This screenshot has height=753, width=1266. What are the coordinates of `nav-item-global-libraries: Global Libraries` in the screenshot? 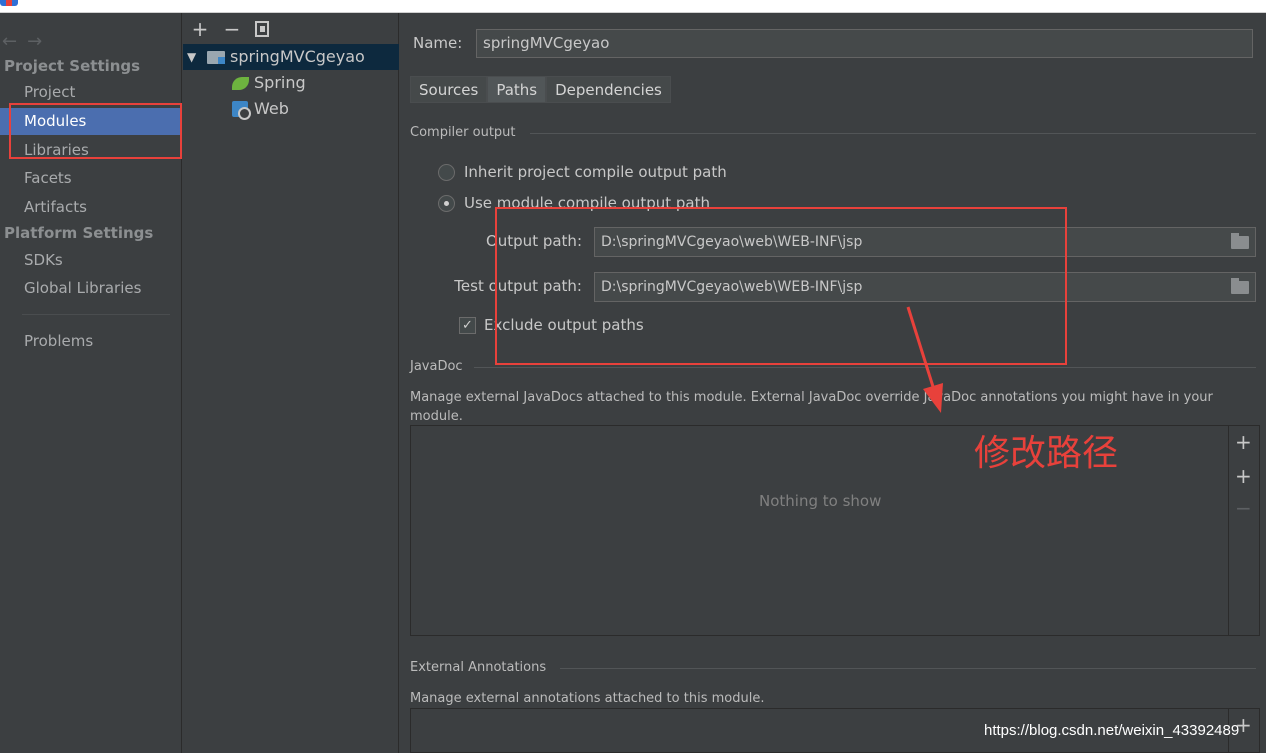 It's located at (91, 288).